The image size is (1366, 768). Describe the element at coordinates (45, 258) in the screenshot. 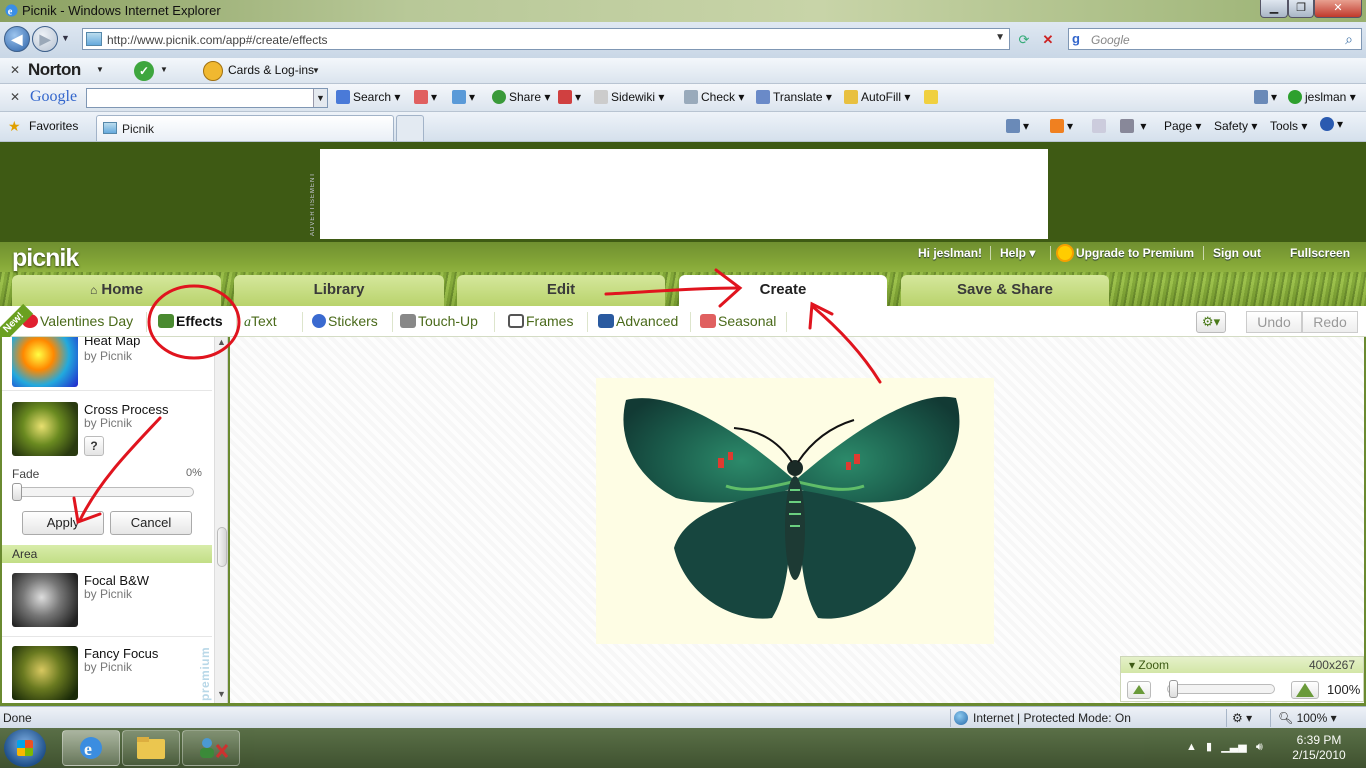

I see `picnik-logo: picnik` at that location.